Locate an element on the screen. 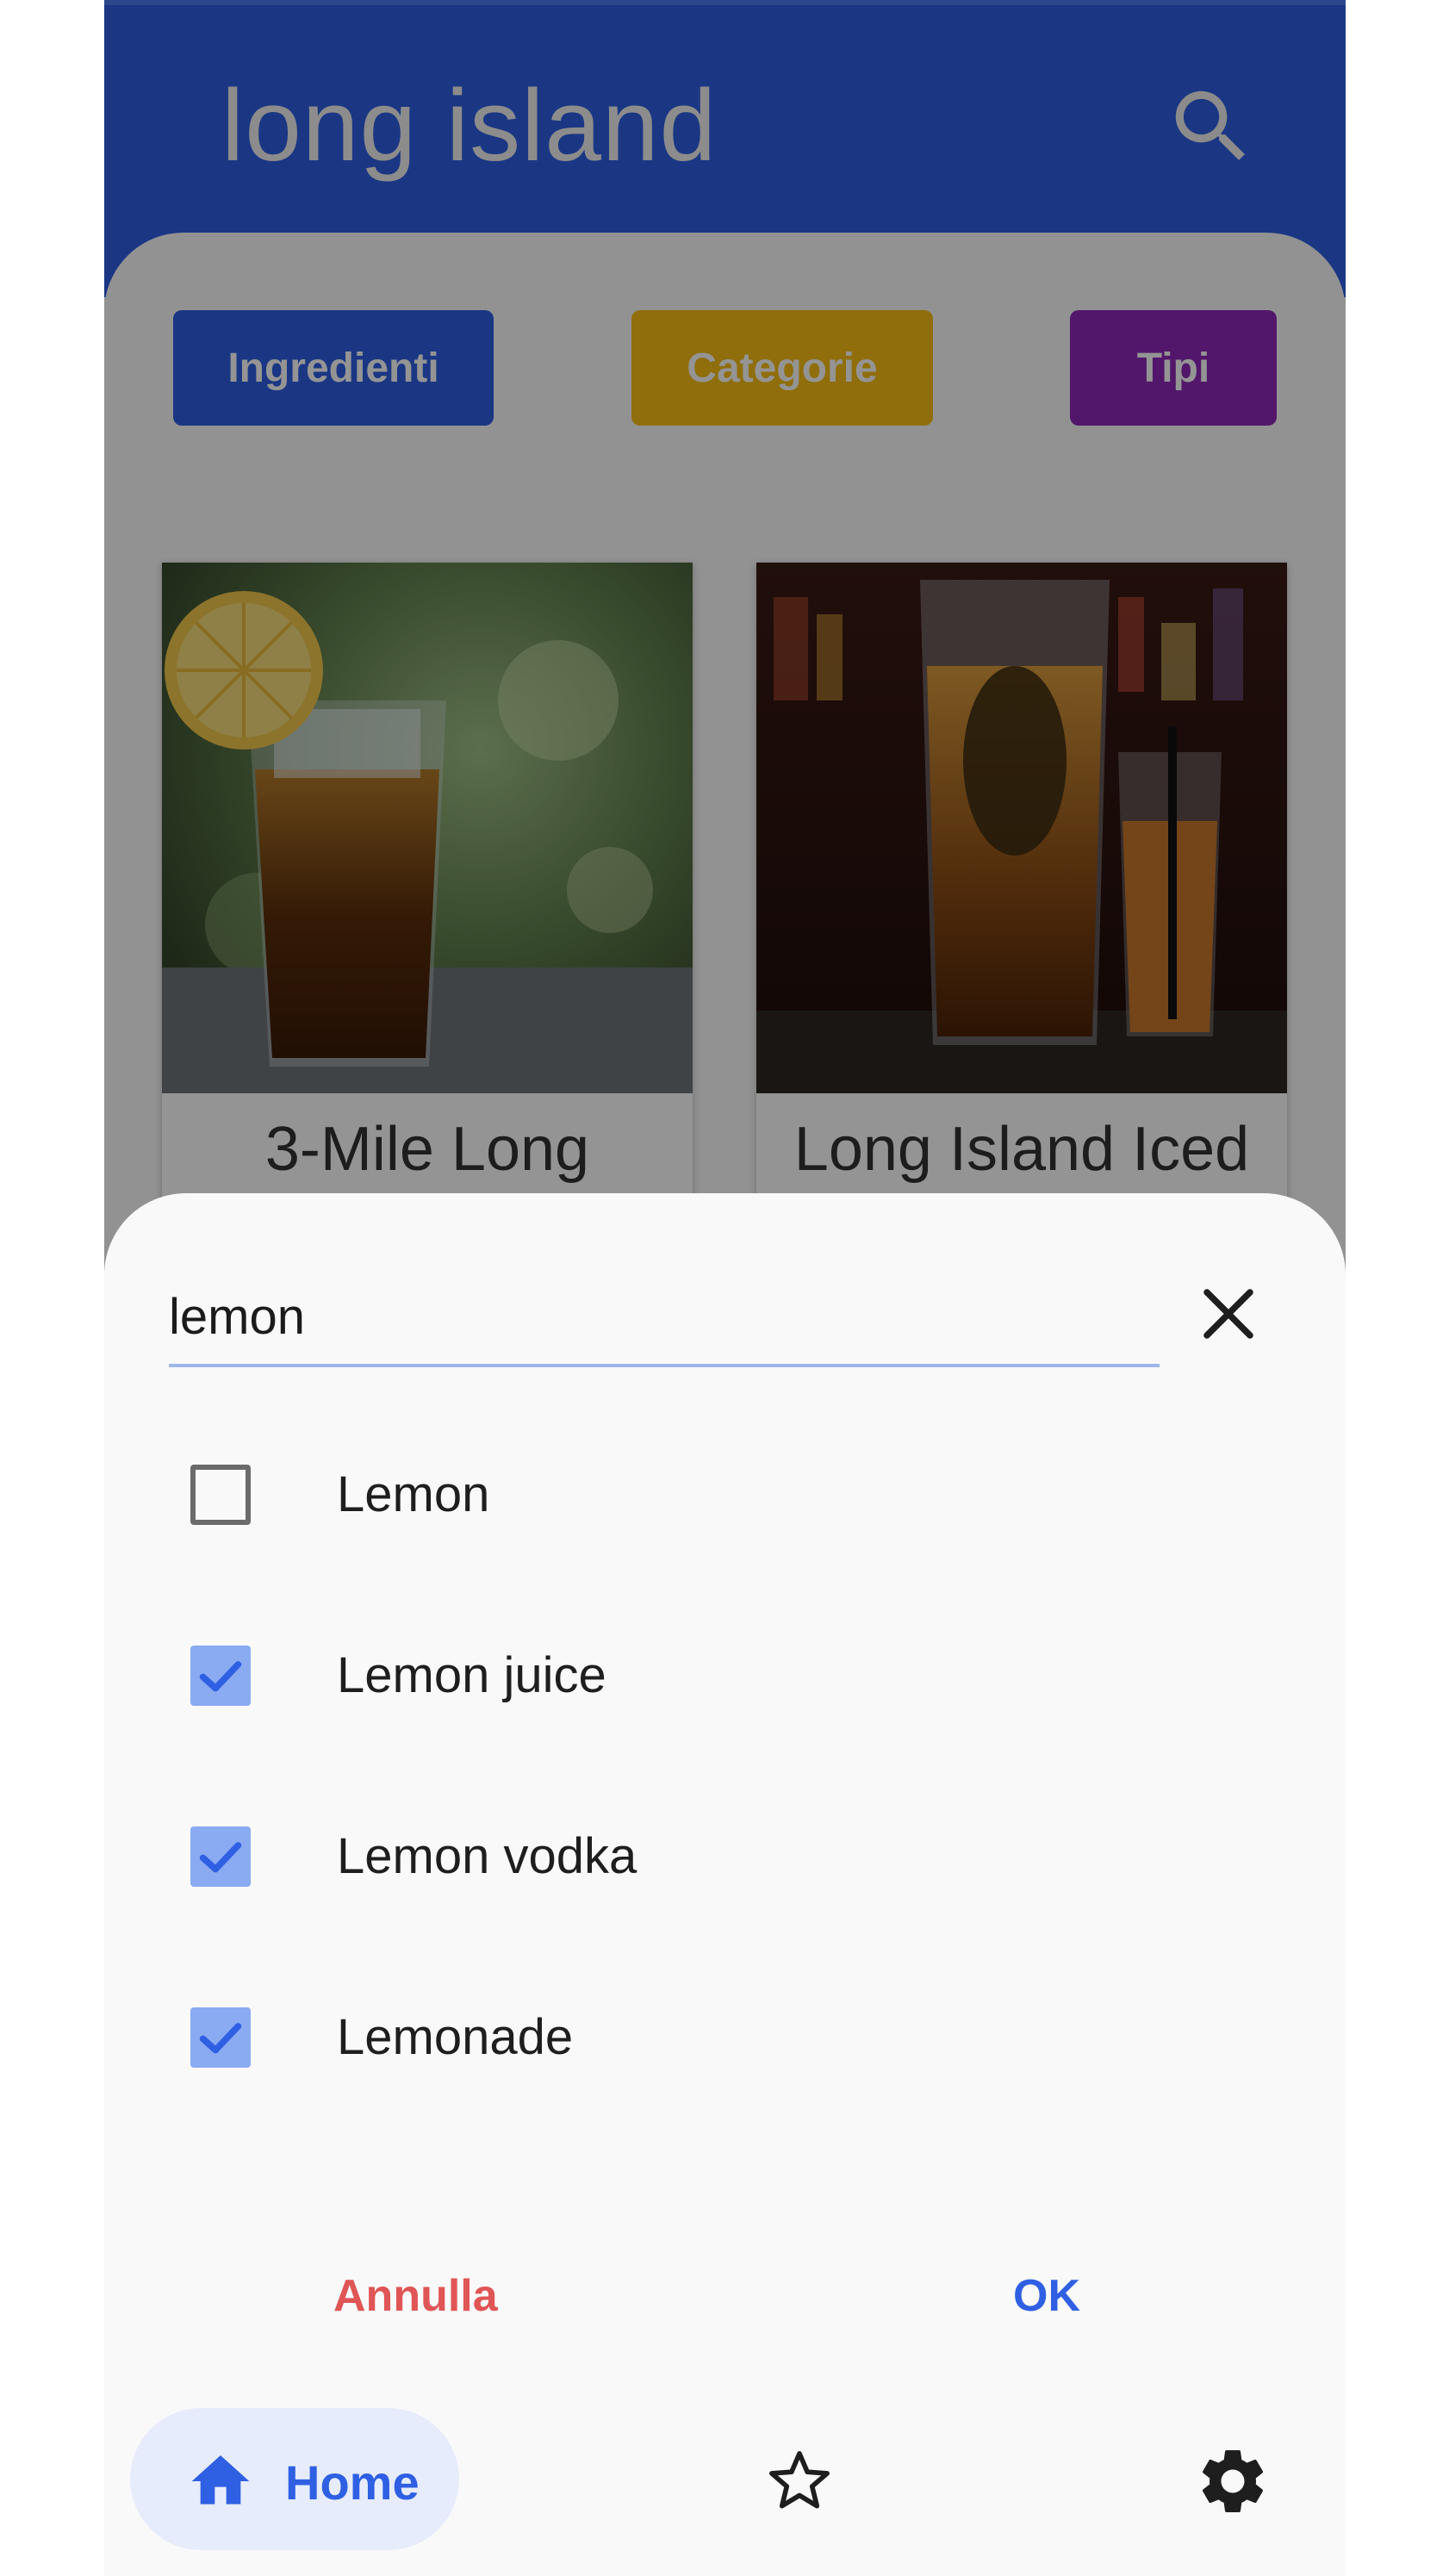 This screenshot has width=1449, height=2576. cancel-button: Annulla is located at coordinates (415, 2296).